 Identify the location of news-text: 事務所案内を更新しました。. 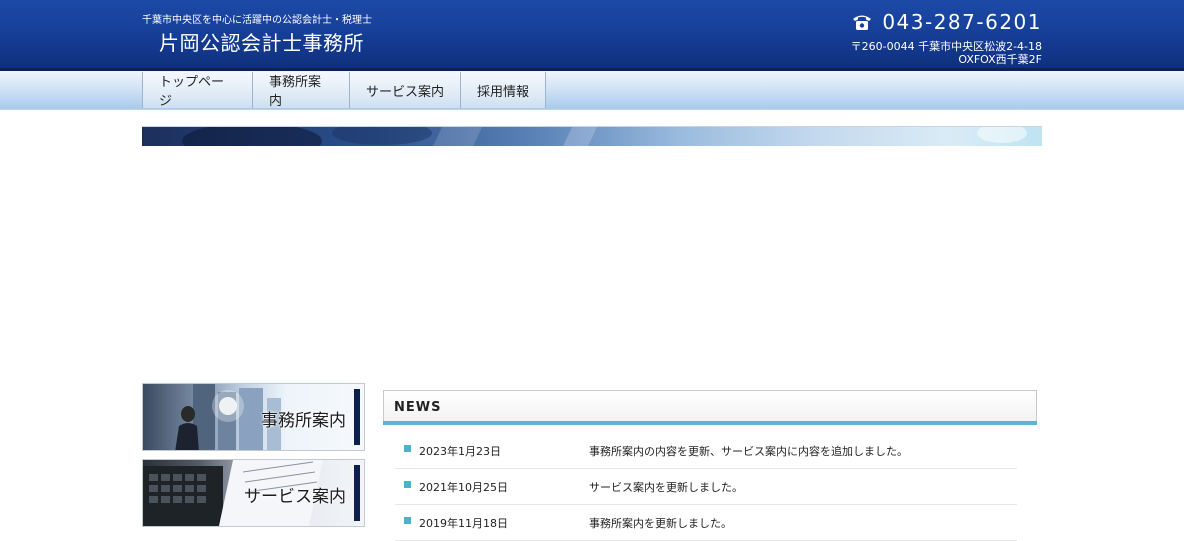
(660, 523).